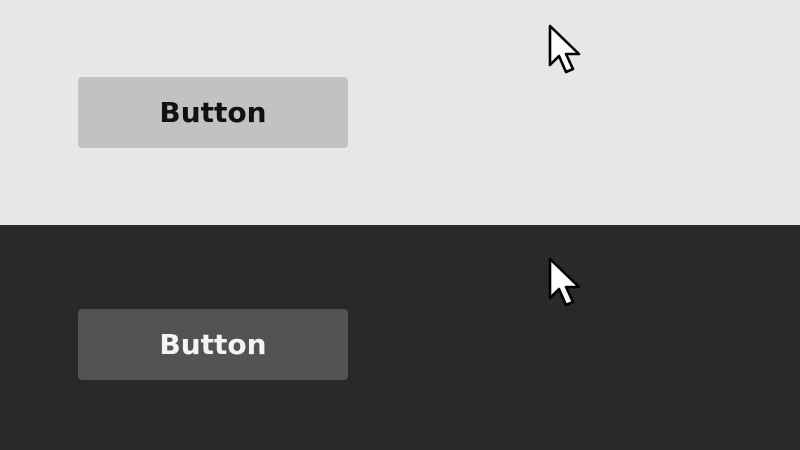 Image resolution: width=800 pixels, height=450 pixels. I want to click on dark-theme-button: Button, so click(213, 344).